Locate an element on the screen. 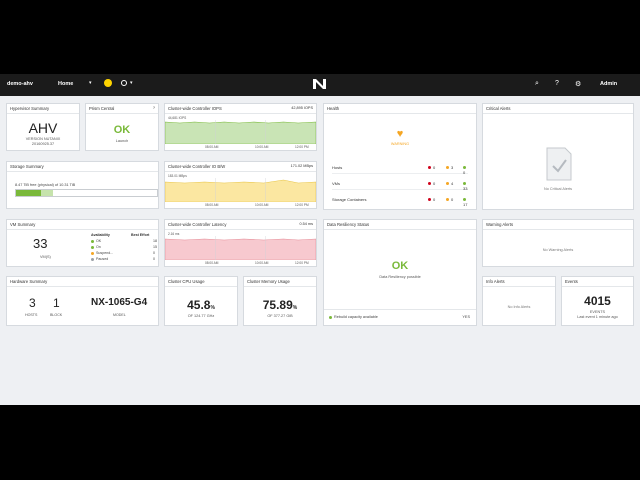 Image resolution: width=640 pixels, height=480 pixels. prism-central-widget: Prism Central ? OK Launch is located at coordinates (122, 127).